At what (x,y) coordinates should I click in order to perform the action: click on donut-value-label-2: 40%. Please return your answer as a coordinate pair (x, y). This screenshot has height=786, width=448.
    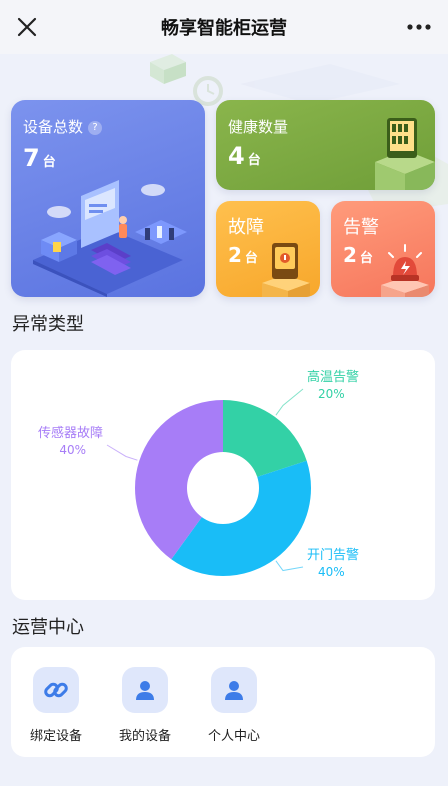
    Looking at the image, I should click on (331, 572).